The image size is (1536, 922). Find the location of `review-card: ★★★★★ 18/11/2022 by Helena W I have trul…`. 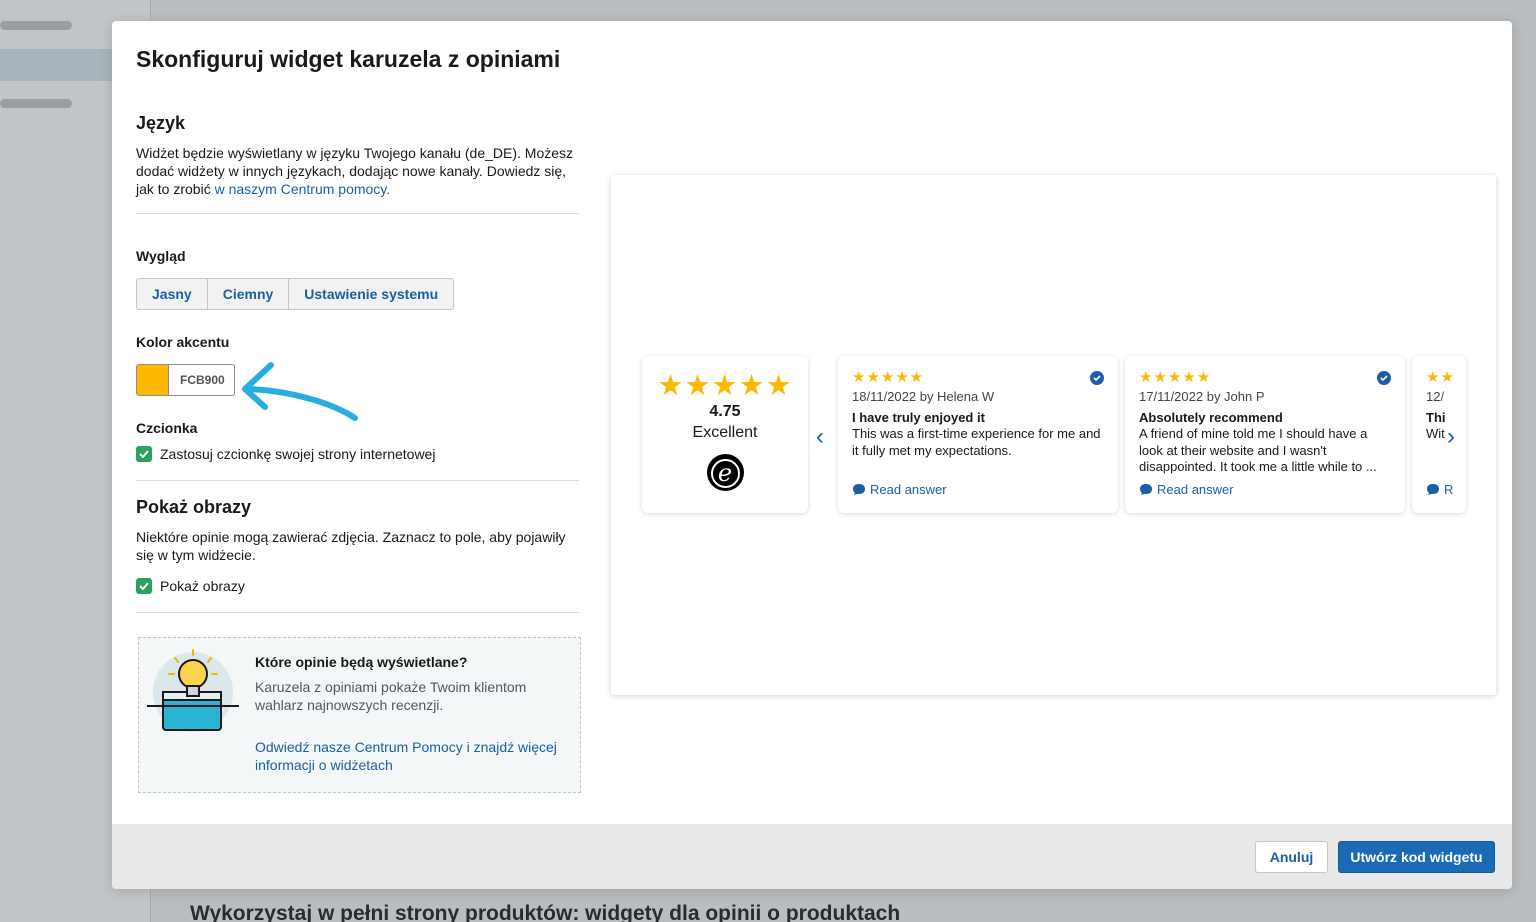

review-card: ★★★★★ 18/11/2022 by Helena W I have trul… is located at coordinates (978, 434).